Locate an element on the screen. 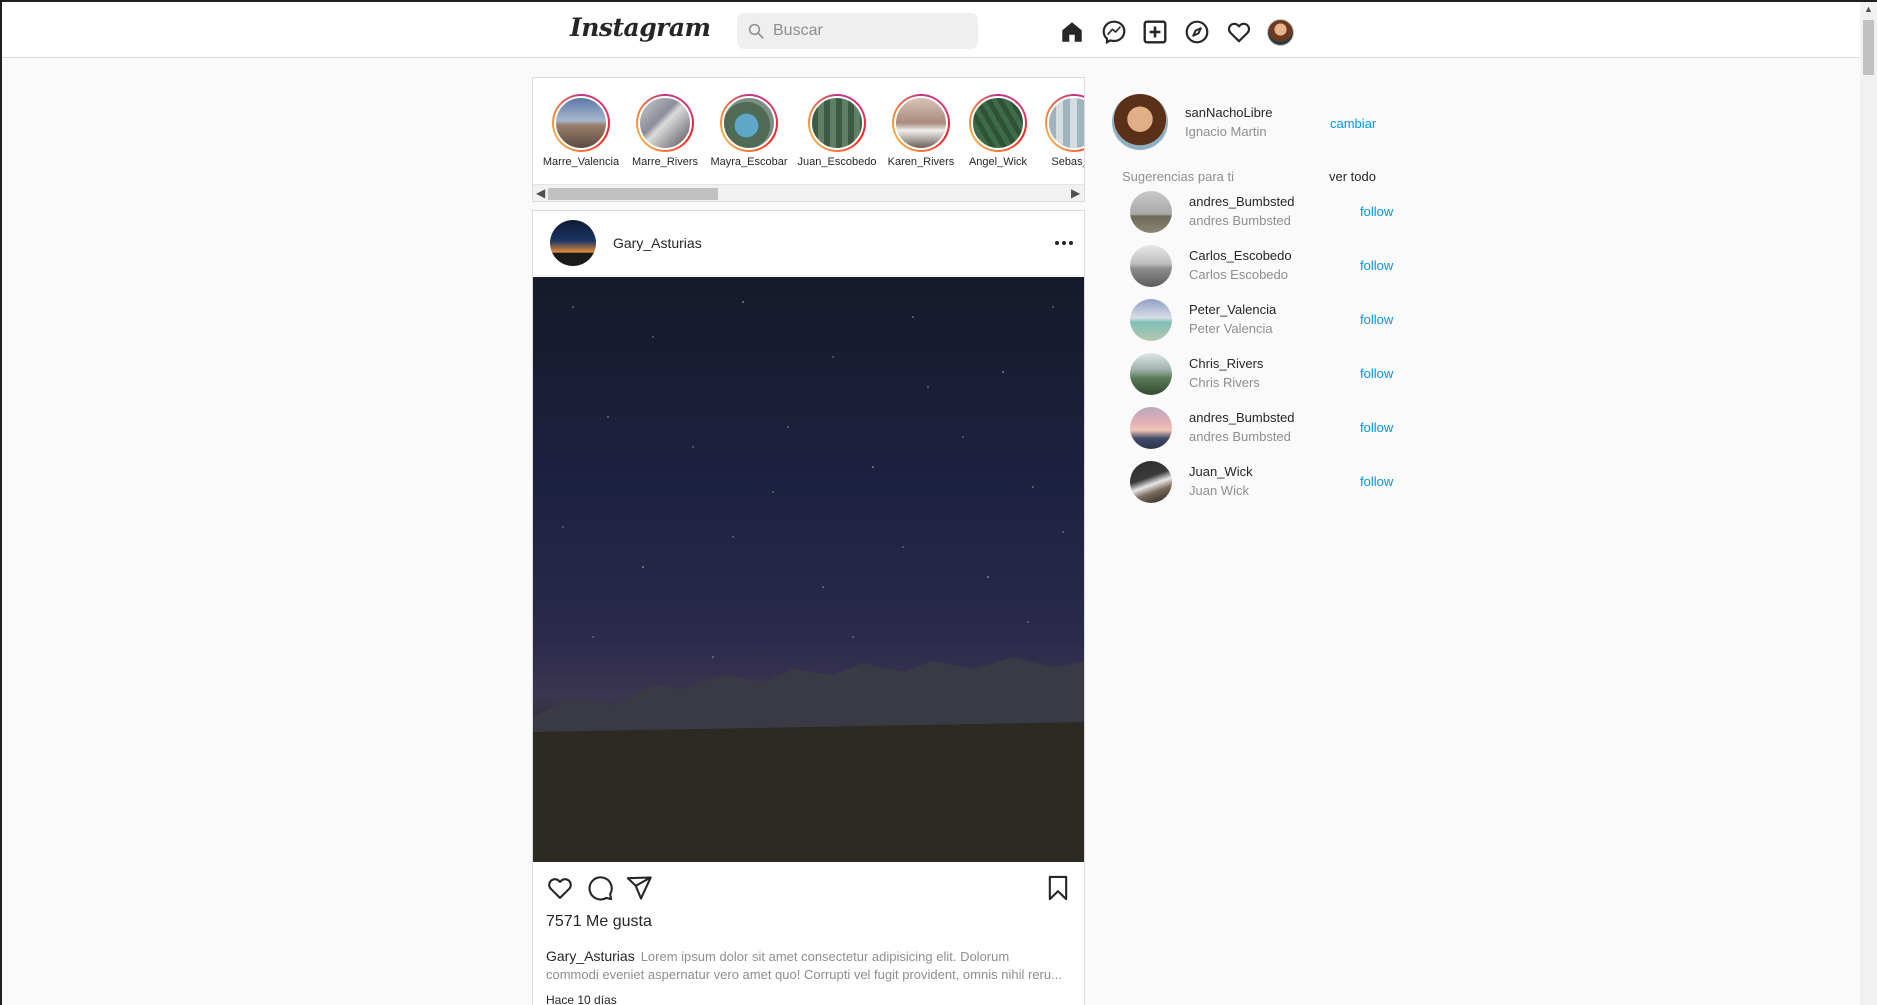 The width and height of the screenshot is (1877, 1005). story-item: Marre_Valencia is located at coordinates (581, 131).